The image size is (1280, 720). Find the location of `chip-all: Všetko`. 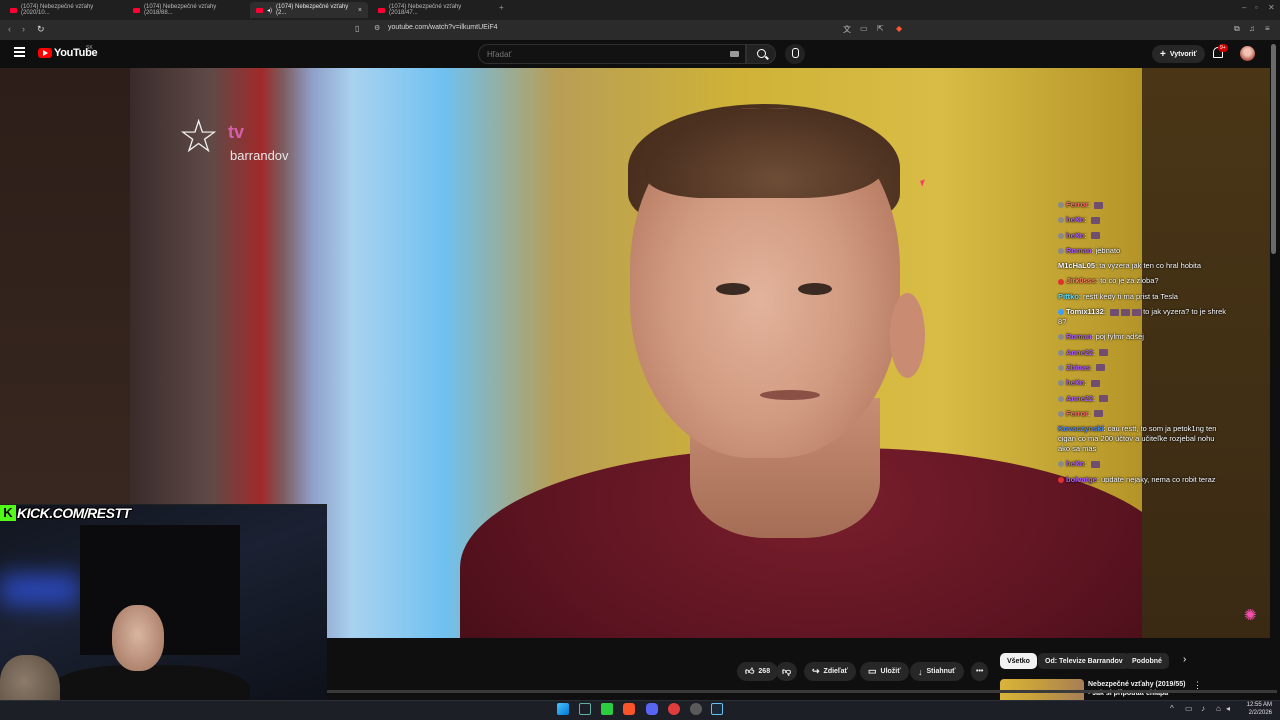

chip-all: Všetko is located at coordinates (1018, 661).